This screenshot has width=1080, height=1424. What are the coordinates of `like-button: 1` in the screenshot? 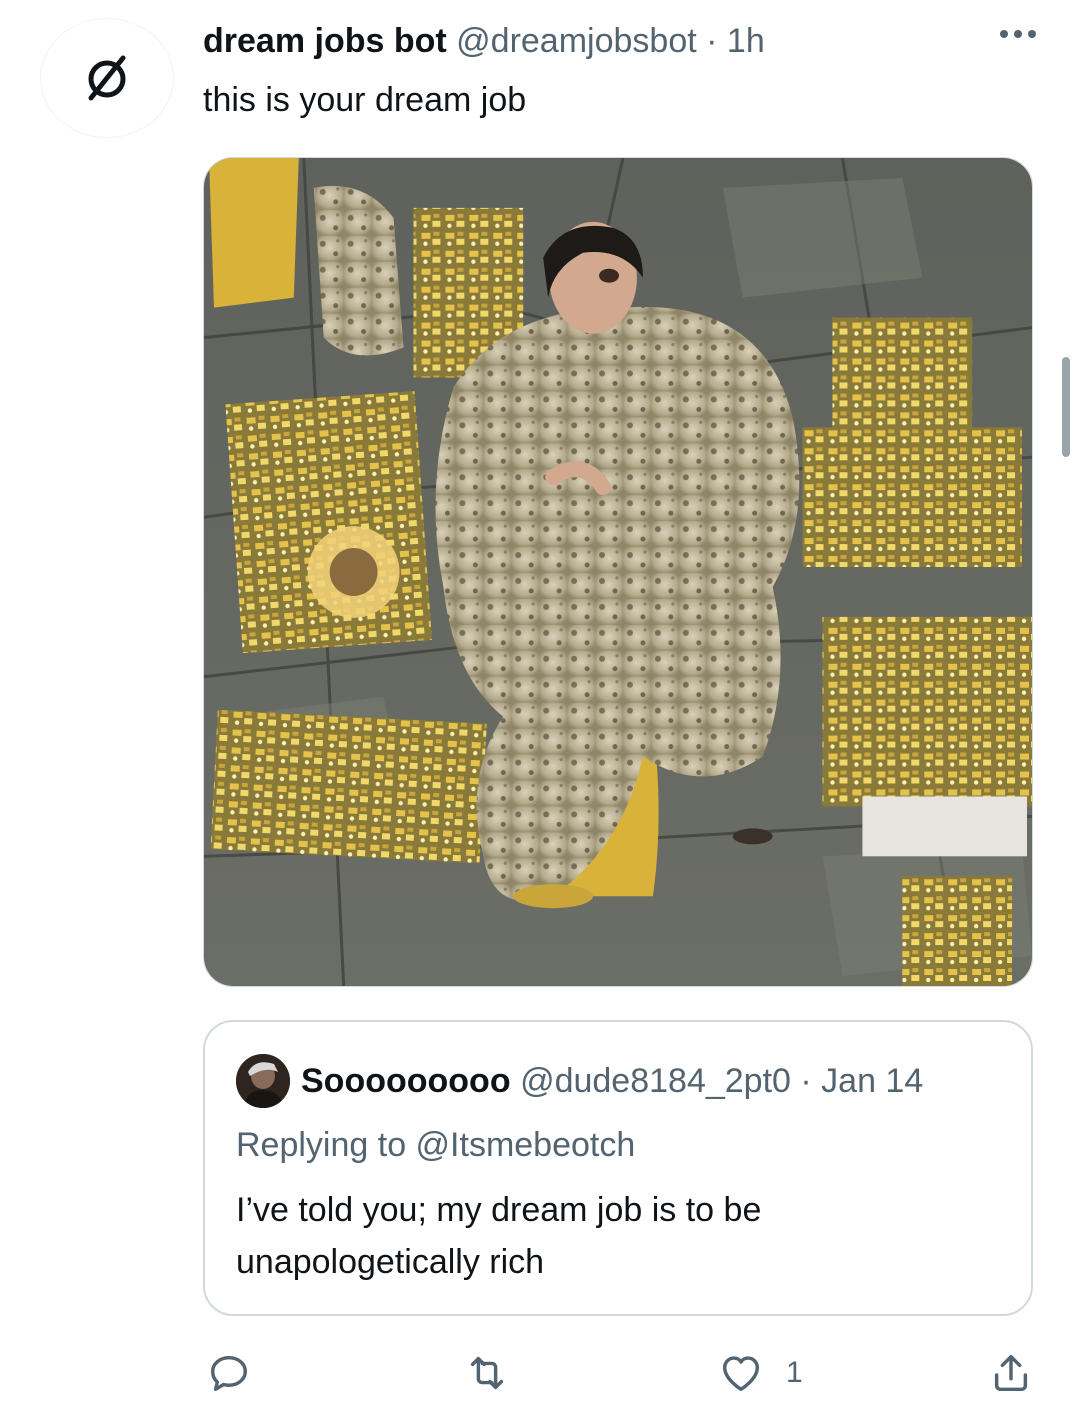 It's located at (760, 1373).